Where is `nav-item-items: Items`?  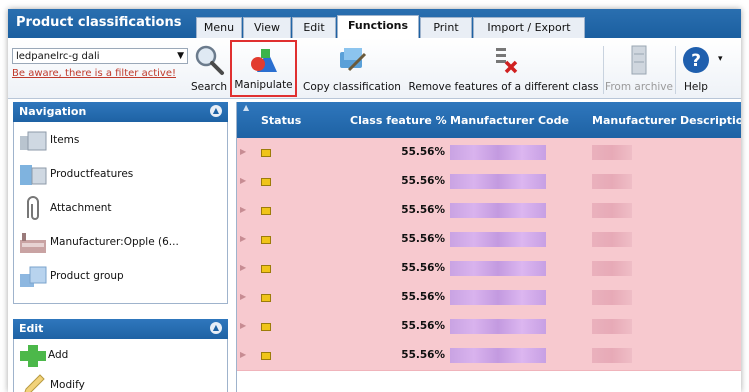
nav-item-items: Items is located at coordinates (120, 141).